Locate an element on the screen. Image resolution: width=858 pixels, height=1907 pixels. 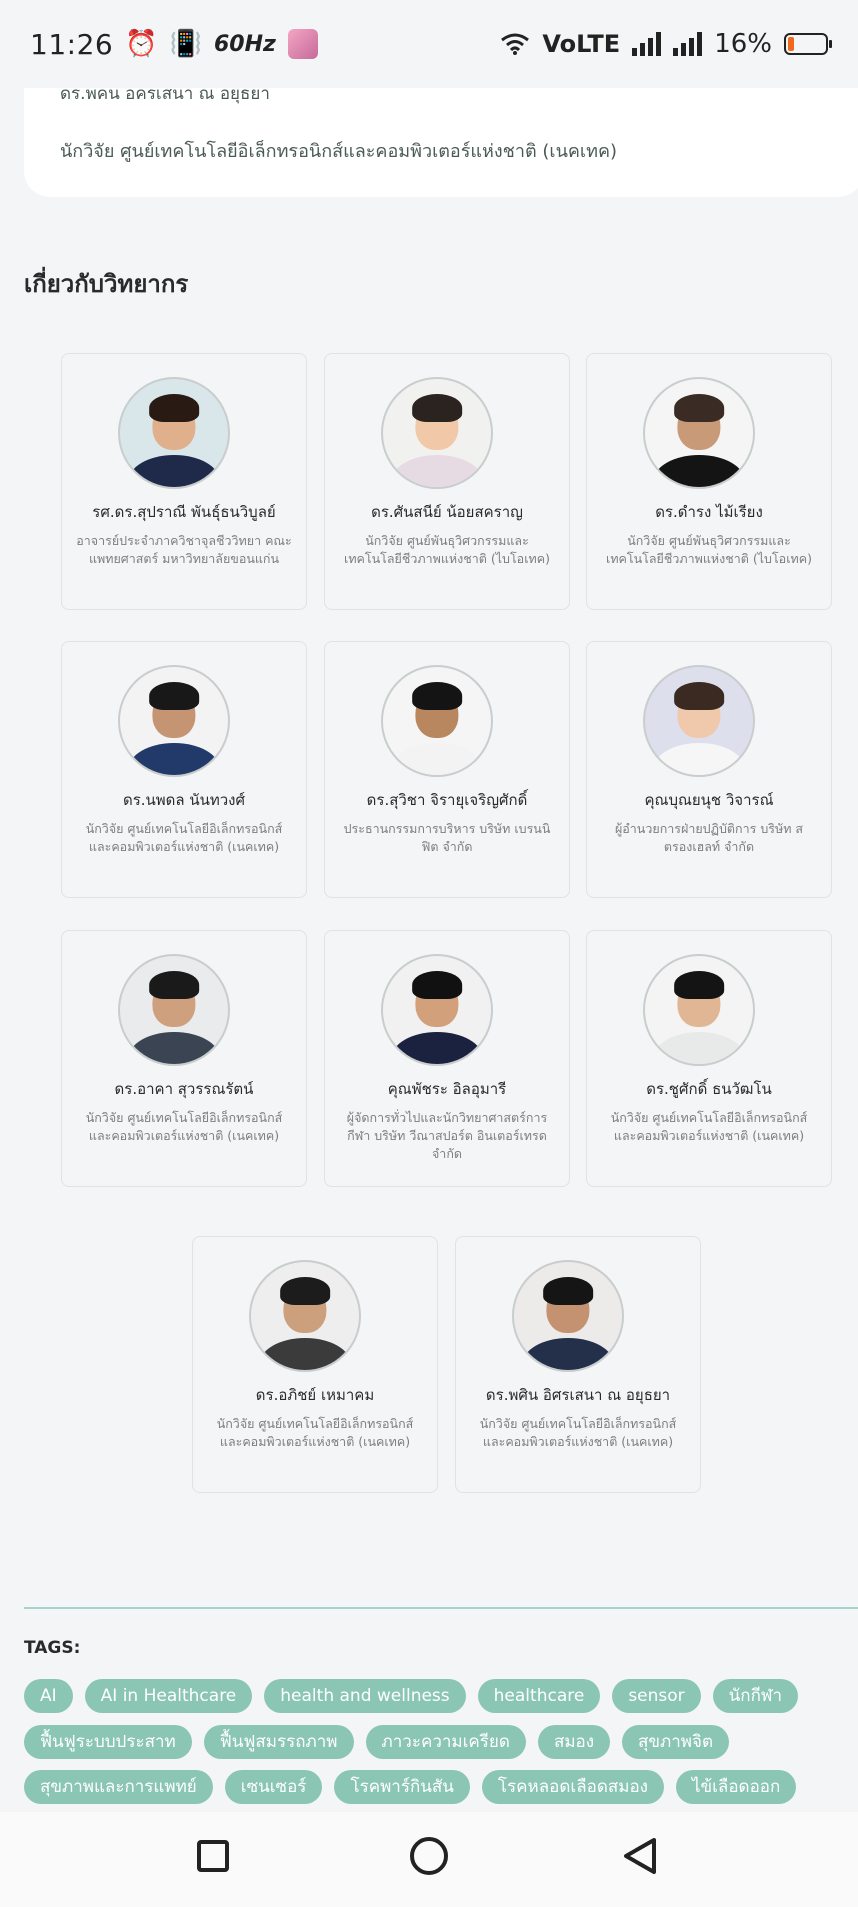
alarm-icon: ⏰ is located at coordinates (141, 44).